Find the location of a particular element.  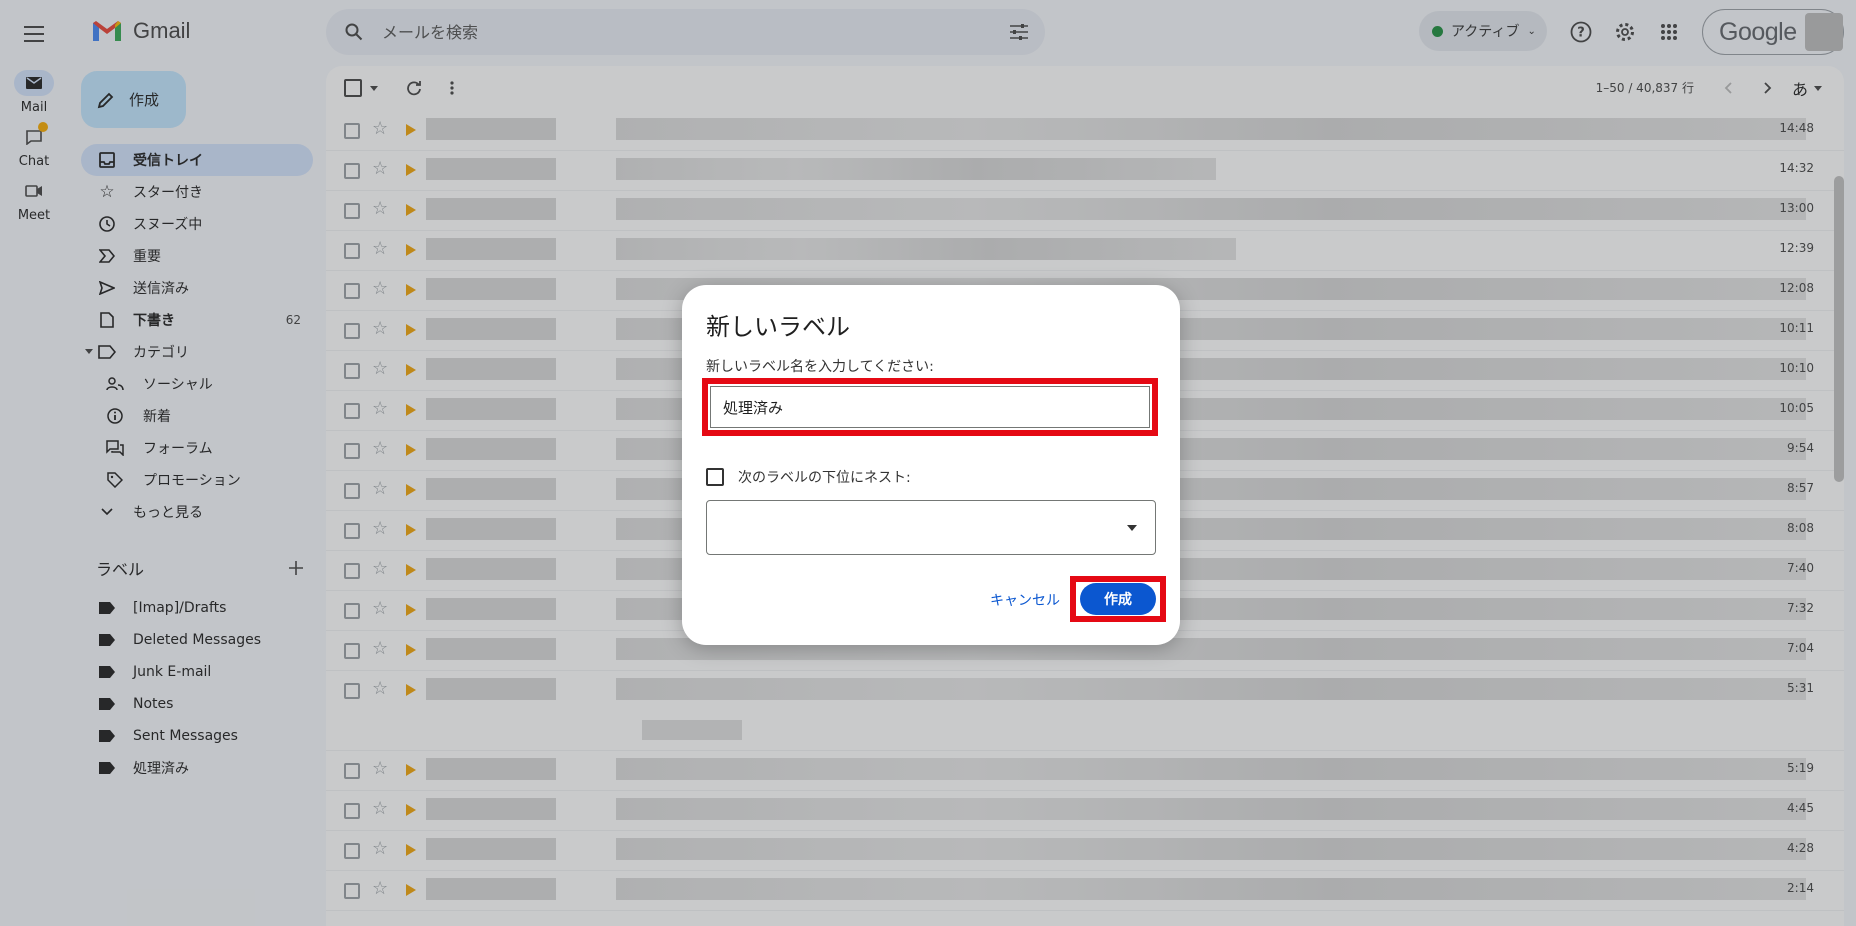

nest-checkbox is located at coordinates (715, 477).